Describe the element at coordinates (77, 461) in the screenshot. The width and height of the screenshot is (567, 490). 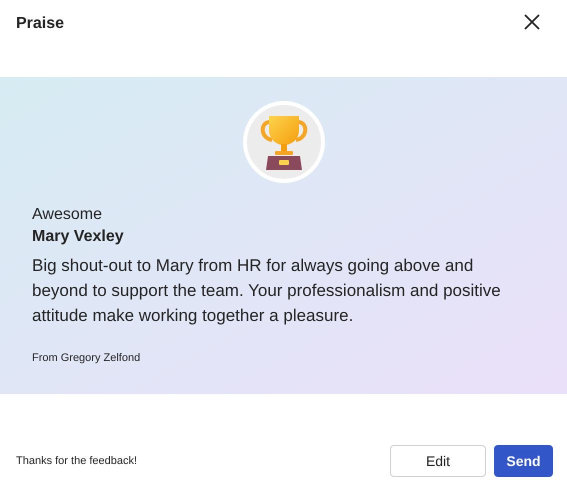
I see `status-message: Thanks for the feedback!` at that location.